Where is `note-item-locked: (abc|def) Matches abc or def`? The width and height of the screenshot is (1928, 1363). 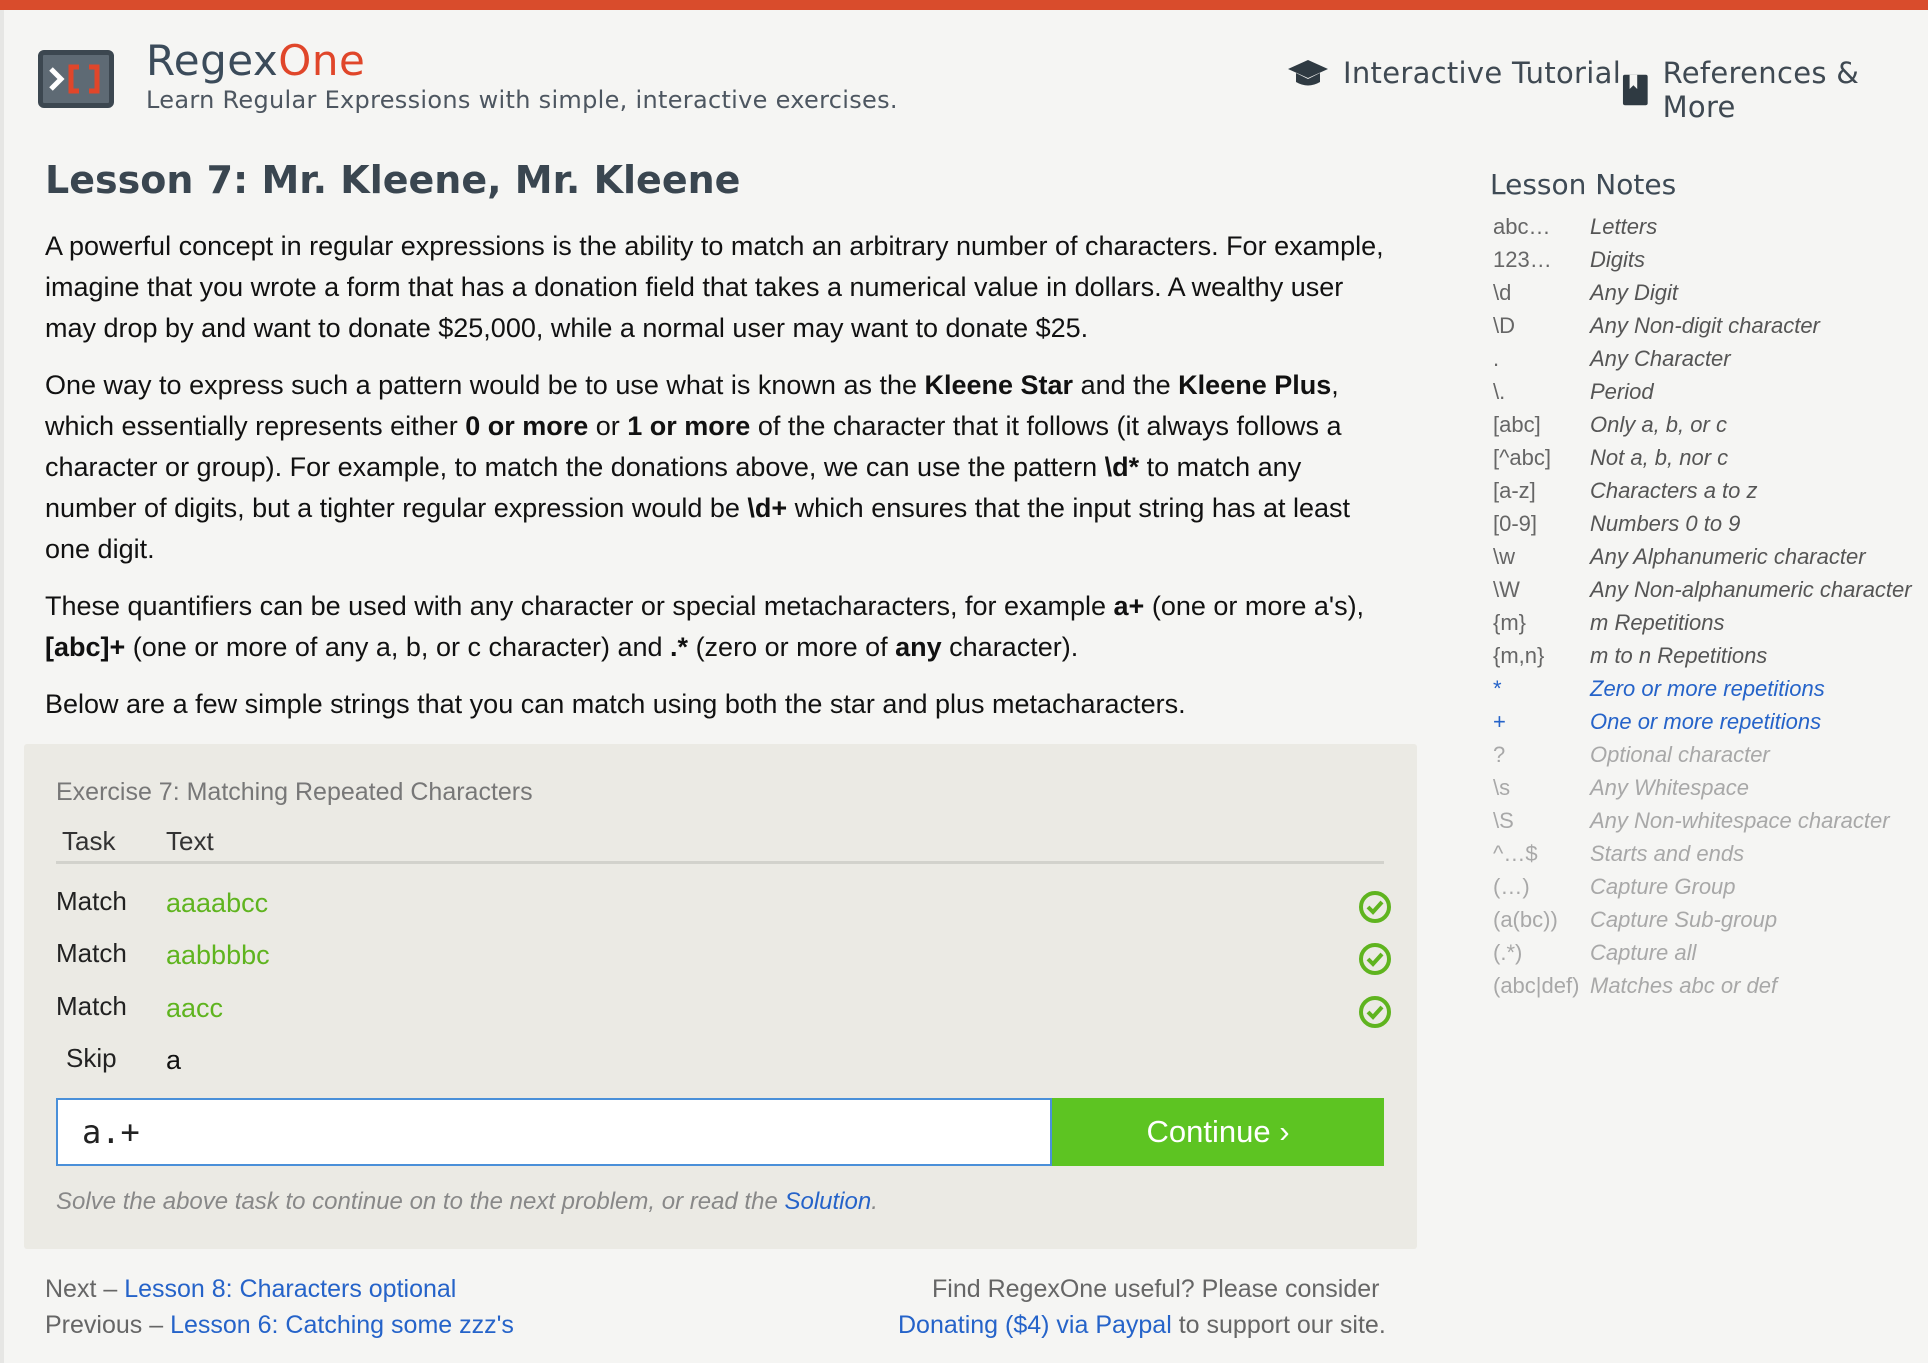 note-item-locked: (abc|def) Matches abc or def is located at coordinates (1710, 989).